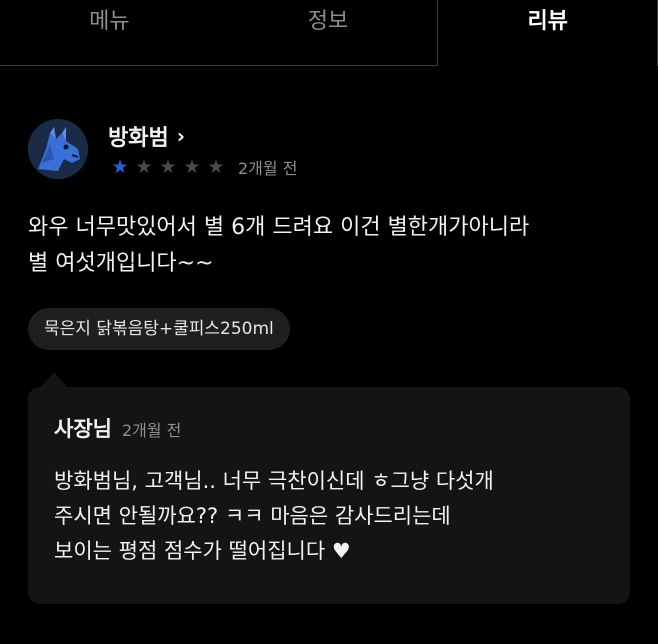  What do you see at coordinates (181, 136) in the screenshot?
I see `chevron-right-icon: ›` at bounding box center [181, 136].